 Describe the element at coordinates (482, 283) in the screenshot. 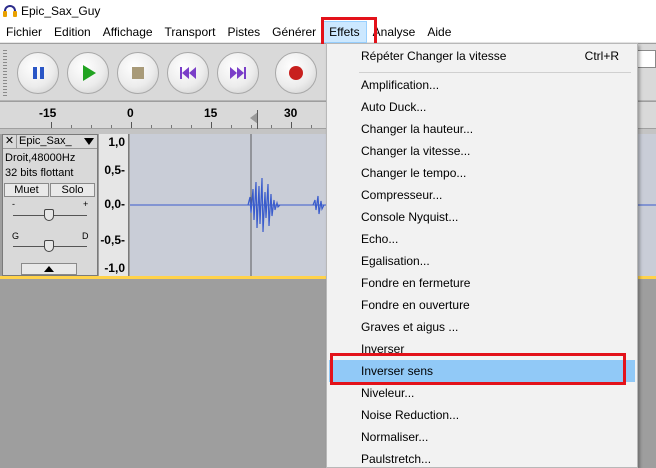

I see `menu-item-fade-out: Fondre en fermeture` at that location.